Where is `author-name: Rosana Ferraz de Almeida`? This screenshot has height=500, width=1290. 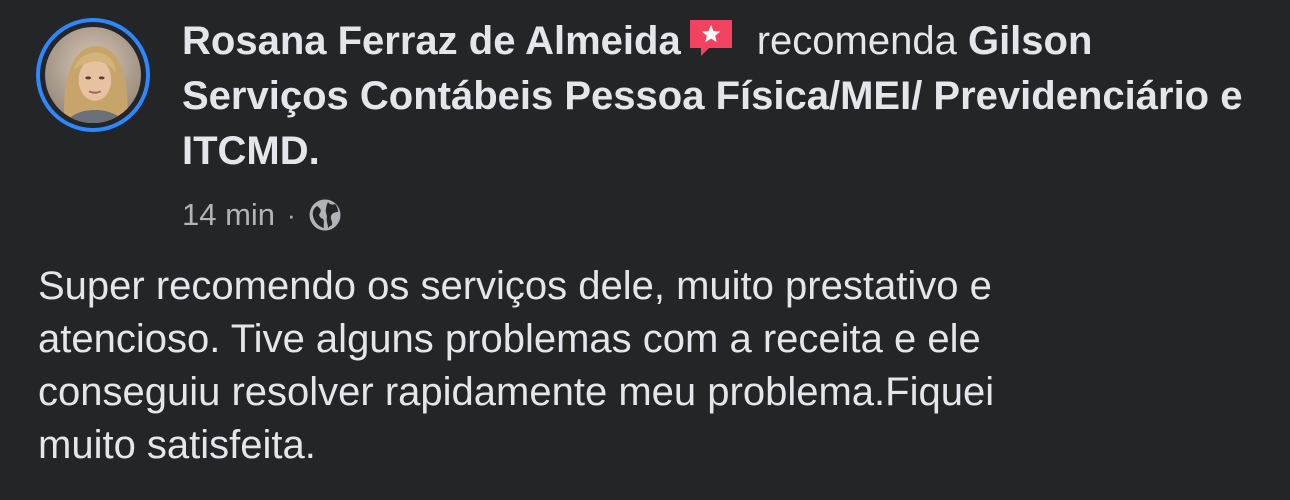
author-name: Rosana Ferraz de Almeida is located at coordinates (431, 41).